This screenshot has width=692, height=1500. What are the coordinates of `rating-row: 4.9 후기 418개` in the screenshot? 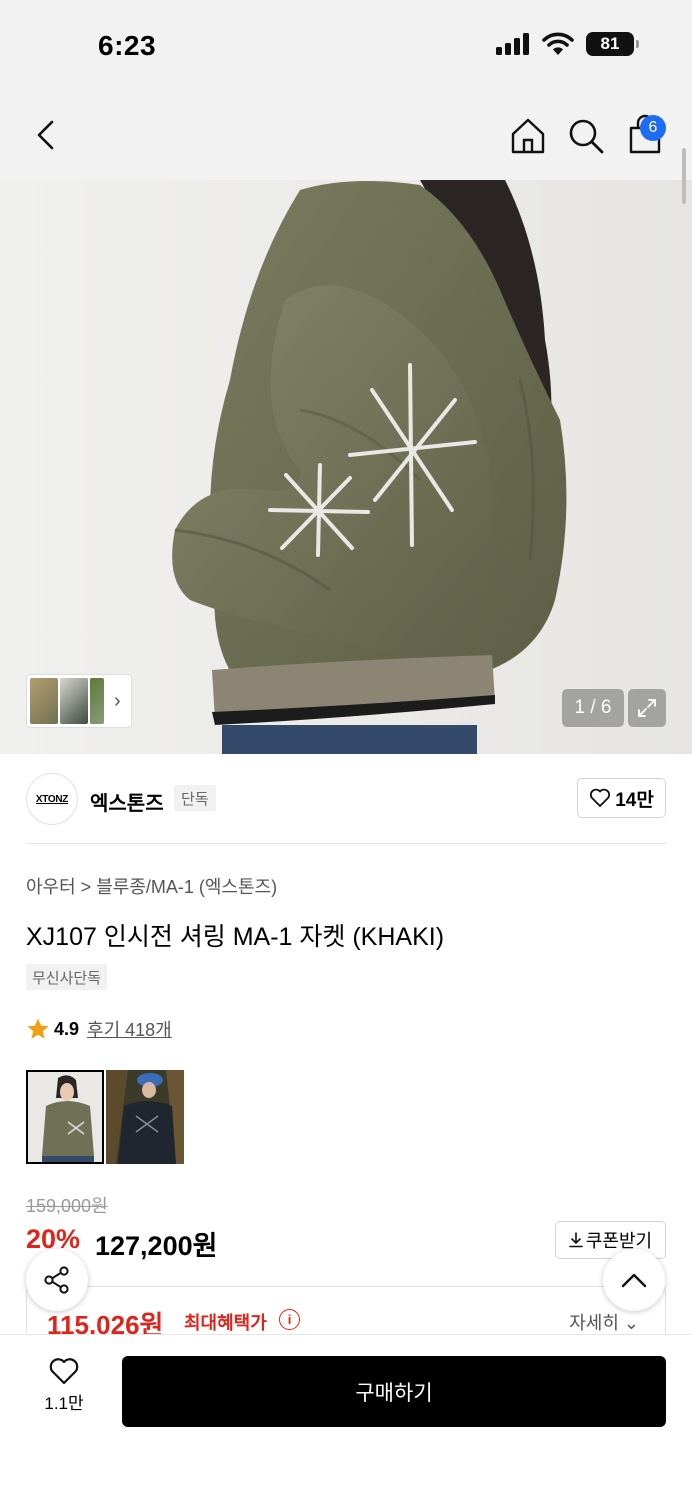 It's located at (99, 1029).